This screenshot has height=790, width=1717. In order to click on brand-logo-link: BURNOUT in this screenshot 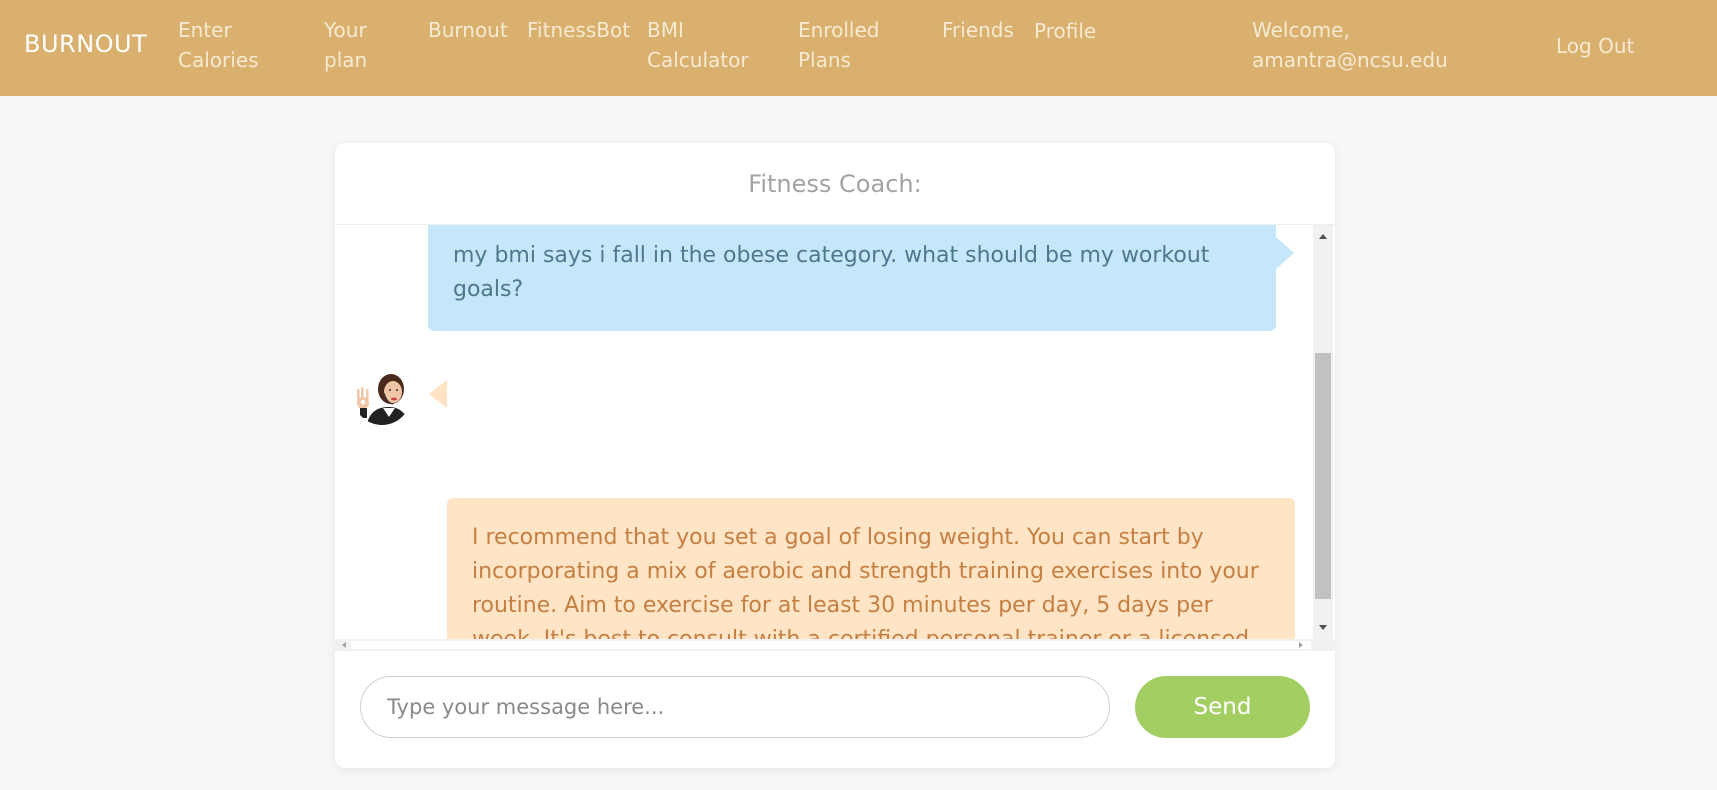, I will do `click(85, 44)`.